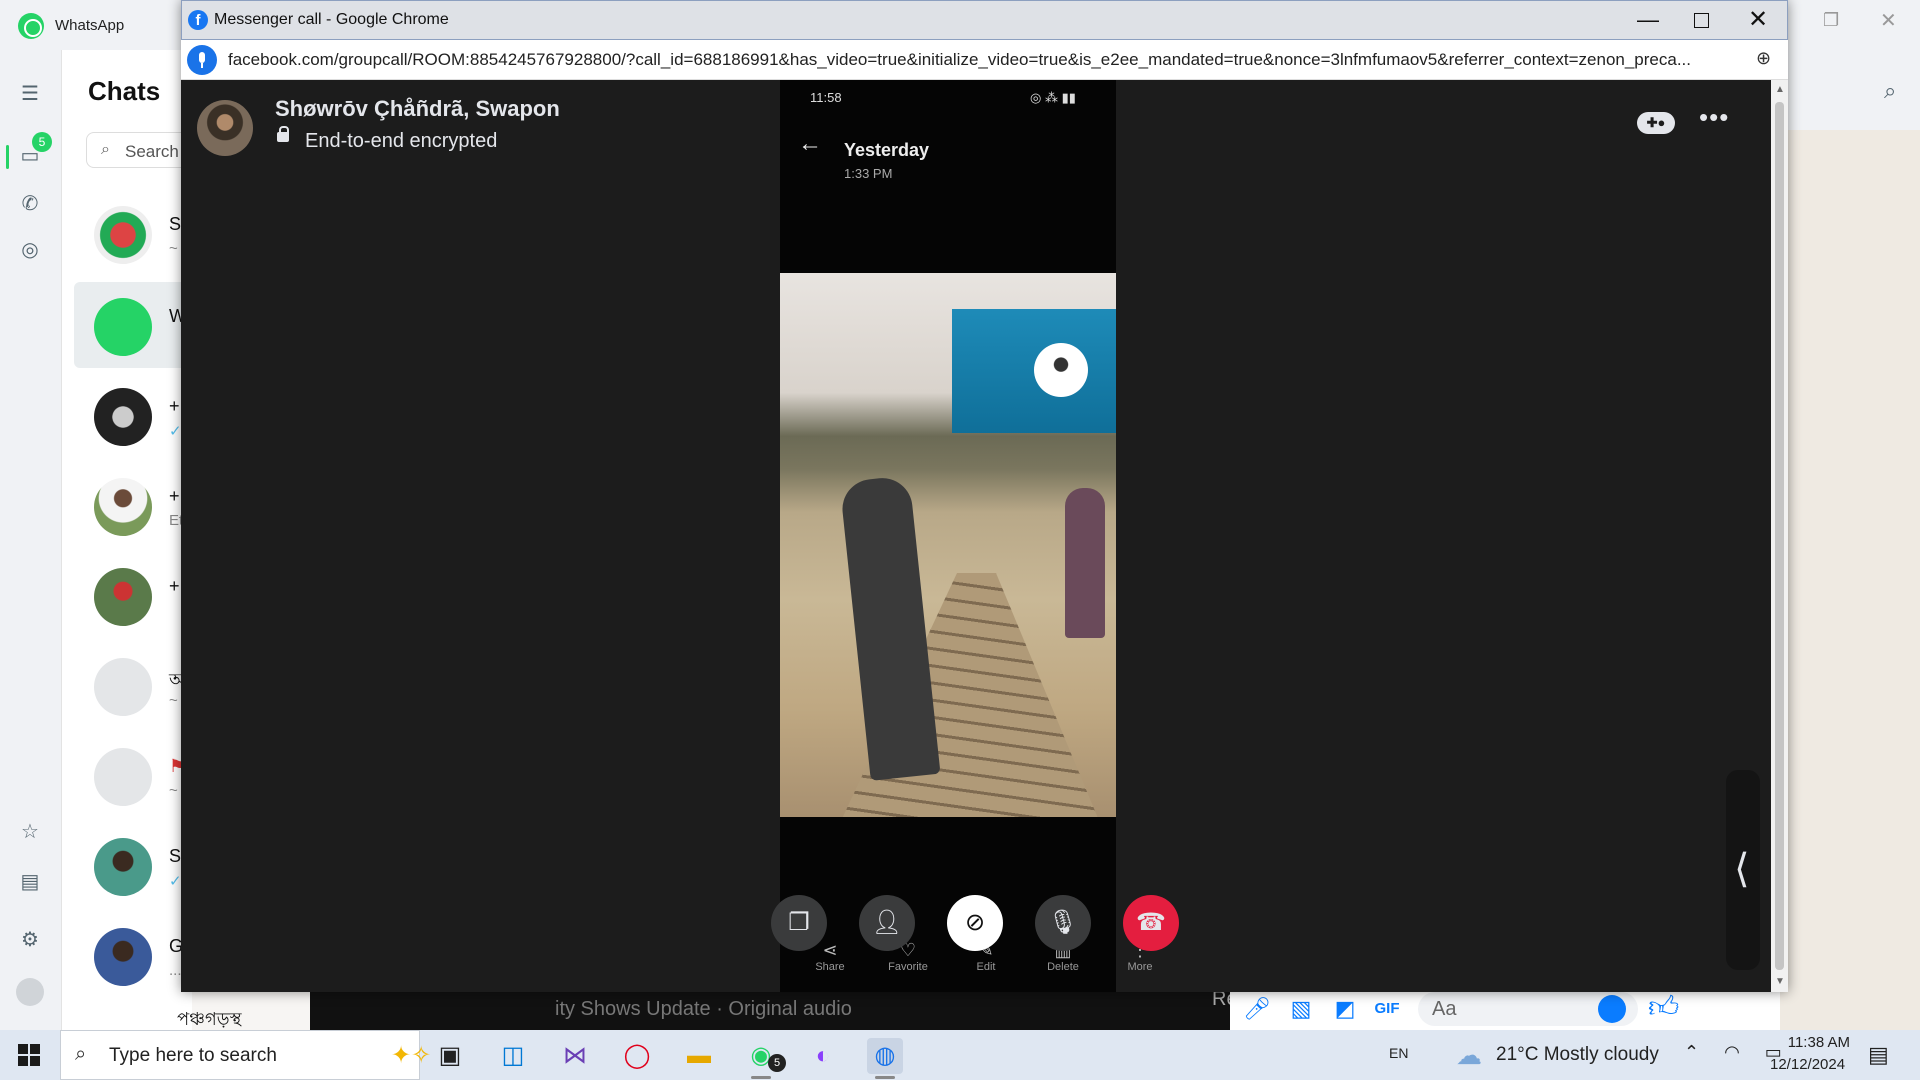 Image resolution: width=1920 pixels, height=1080 pixels. What do you see at coordinates (1656, 123) in the screenshot?
I see `games-button: ✚●` at bounding box center [1656, 123].